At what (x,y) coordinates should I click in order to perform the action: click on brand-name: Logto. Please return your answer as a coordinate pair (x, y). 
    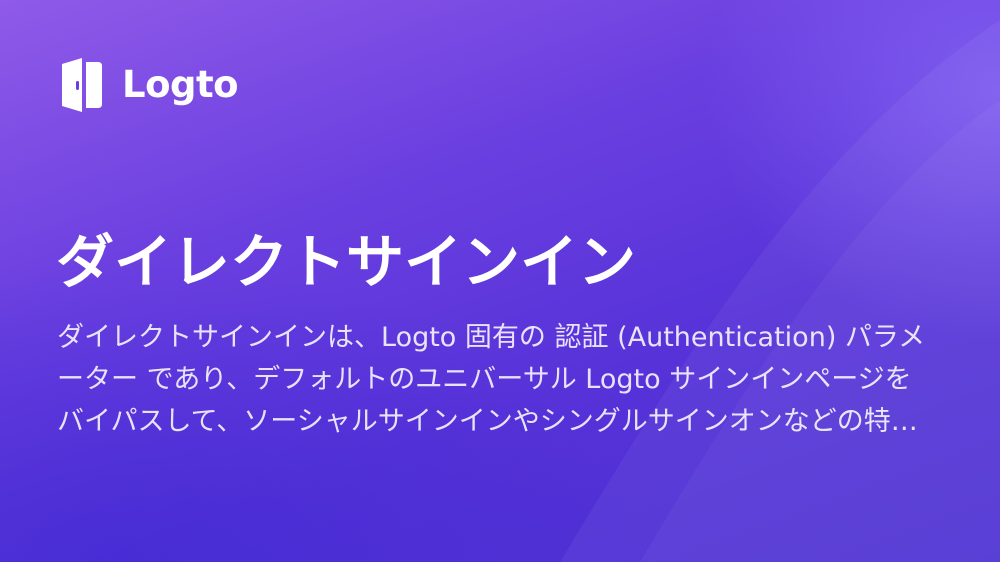
    Looking at the image, I should click on (180, 84).